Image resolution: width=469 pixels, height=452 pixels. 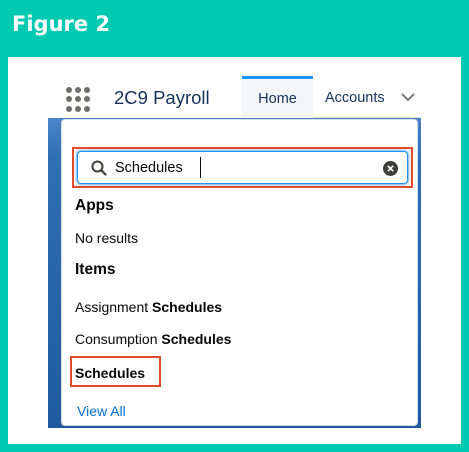 What do you see at coordinates (162, 97) in the screenshot?
I see `app-name: 2C9 Payroll` at bounding box center [162, 97].